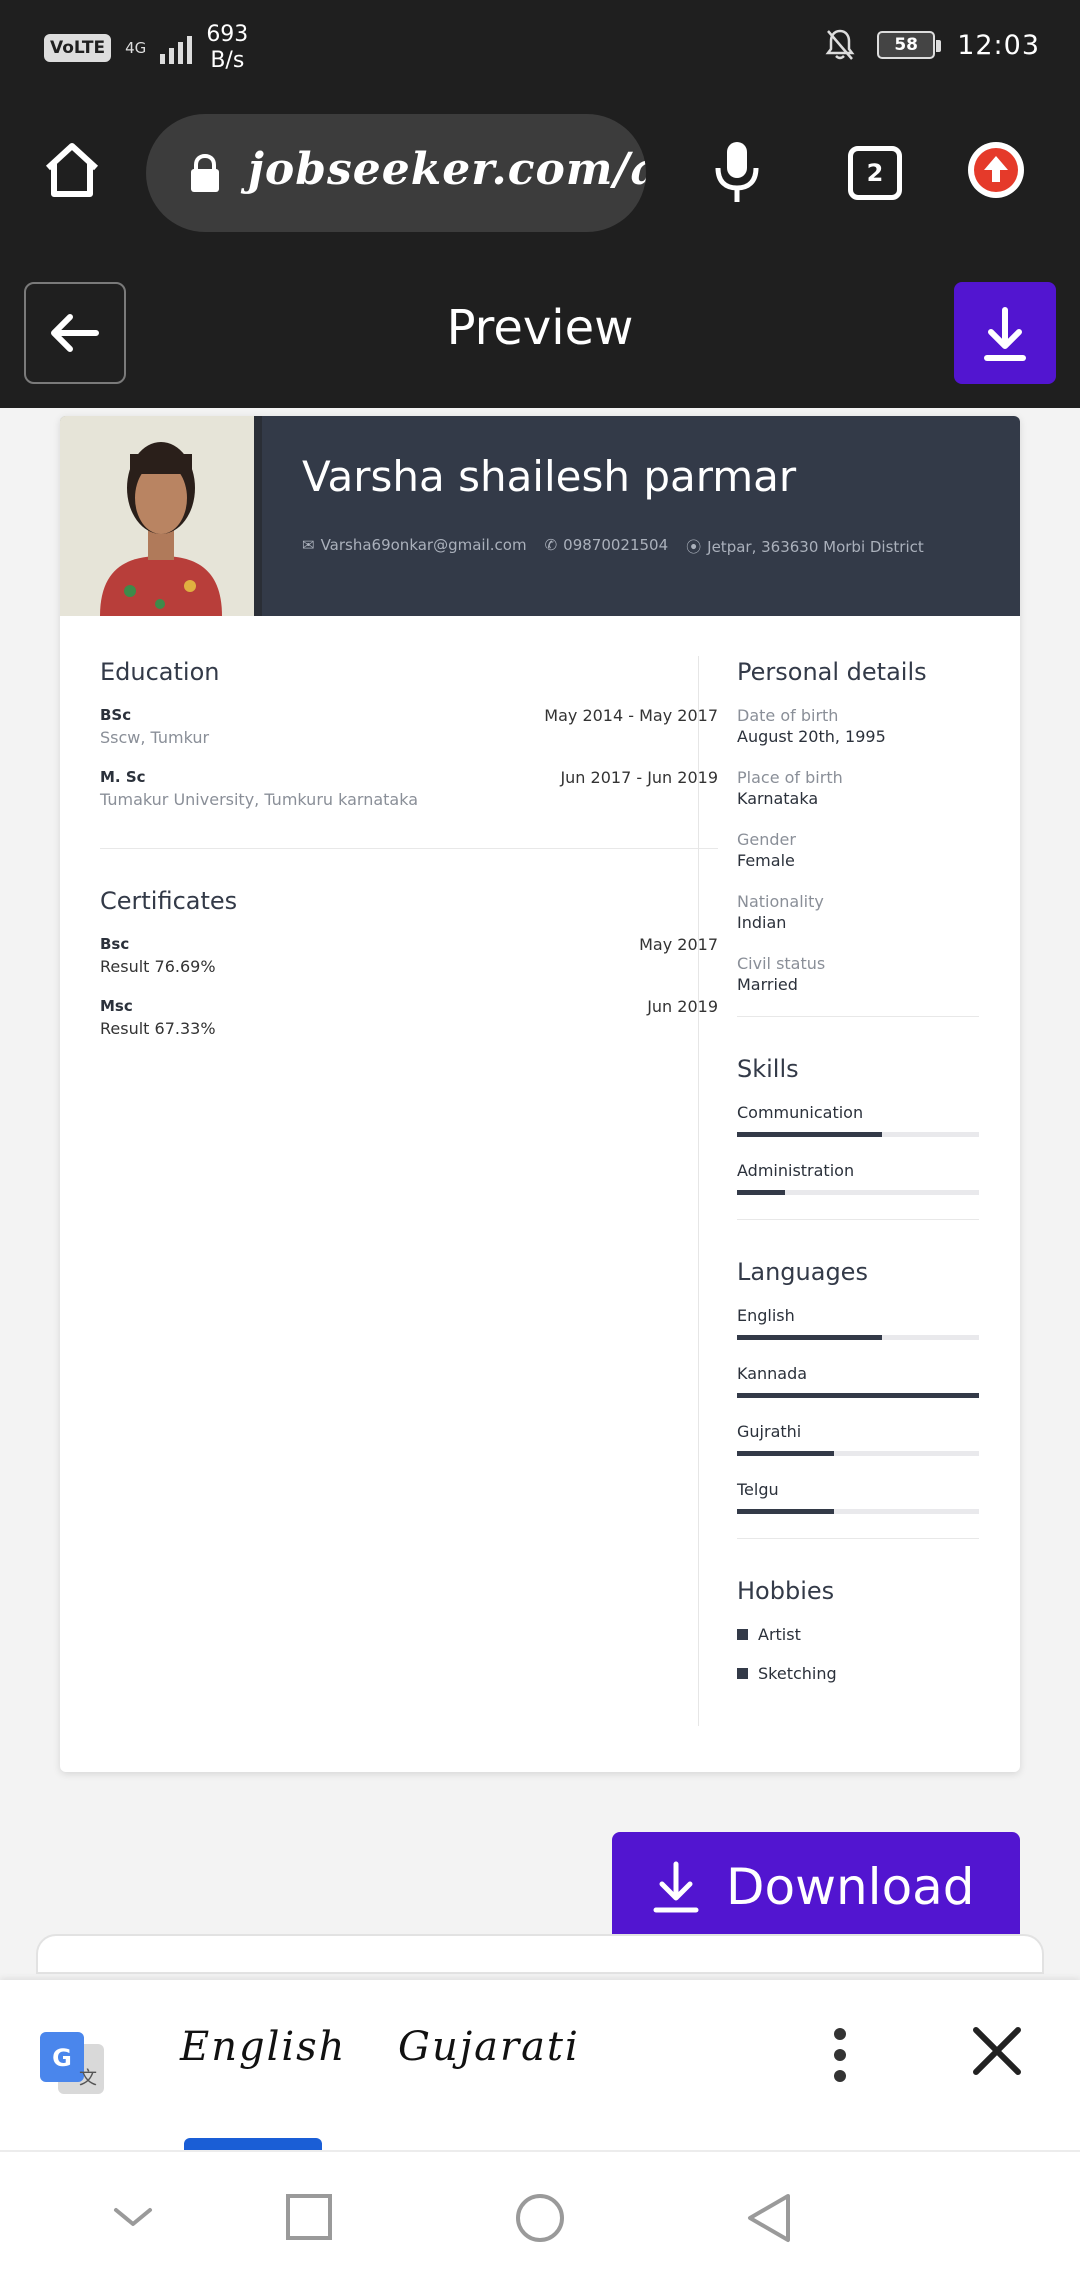 Image resolution: width=1080 pixels, height=2280 pixels. What do you see at coordinates (309, 2217) in the screenshot?
I see `recents-square-icon` at bounding box center [309, 2217].